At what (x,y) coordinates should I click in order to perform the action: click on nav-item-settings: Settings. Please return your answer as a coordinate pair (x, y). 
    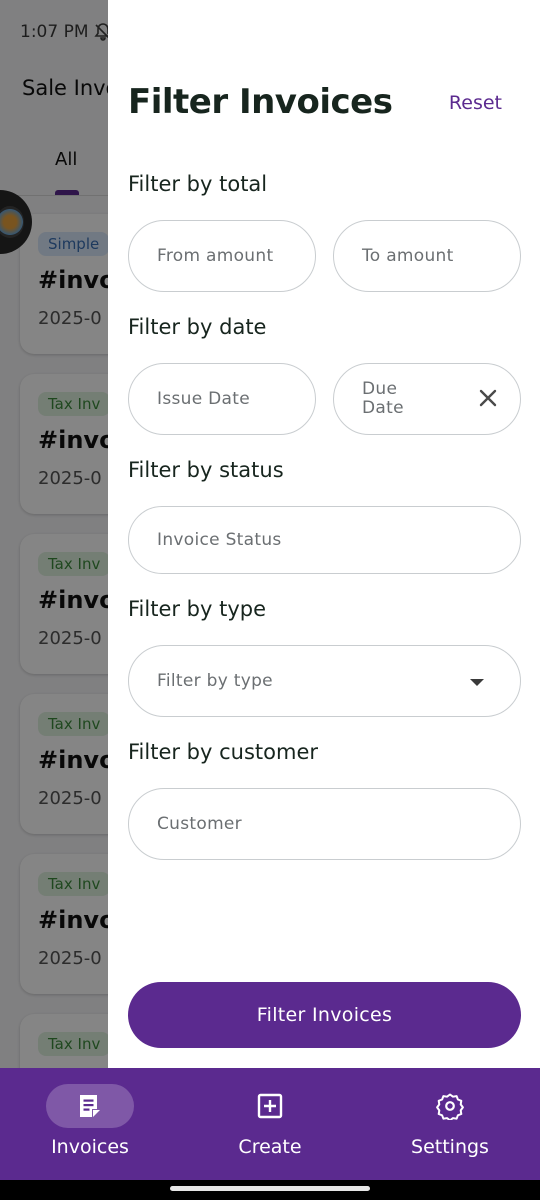
    Looking at the image, I should click on (450, 1124).